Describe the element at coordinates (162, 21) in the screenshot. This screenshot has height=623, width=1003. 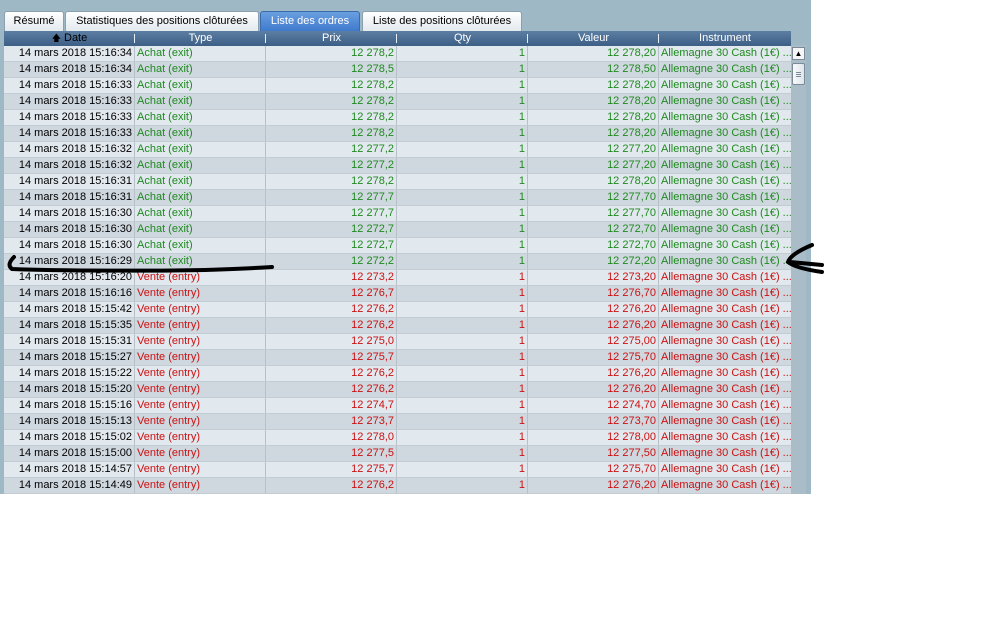
I see `tab-closed-position-stats: Statistiques des positions clôturées` at that location.